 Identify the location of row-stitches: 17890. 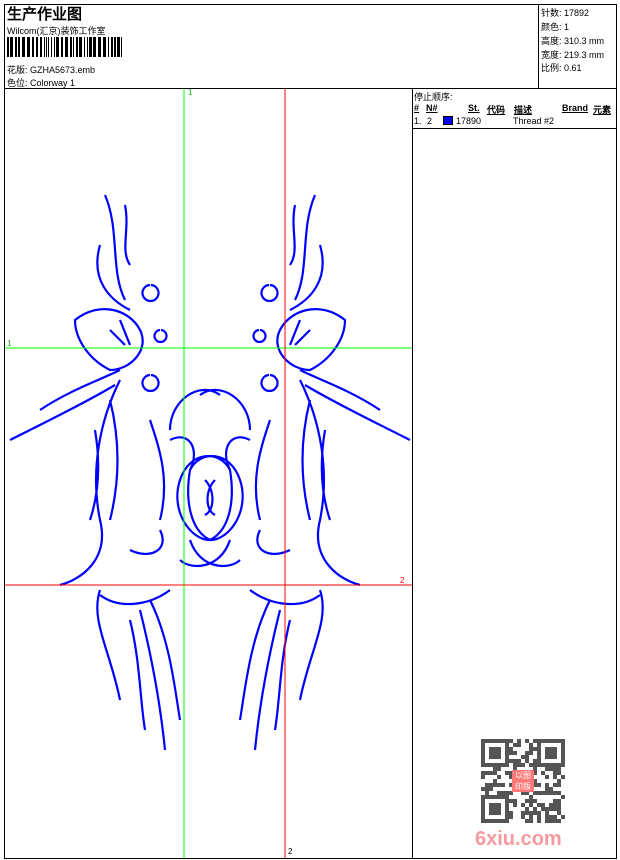
(469, 121).